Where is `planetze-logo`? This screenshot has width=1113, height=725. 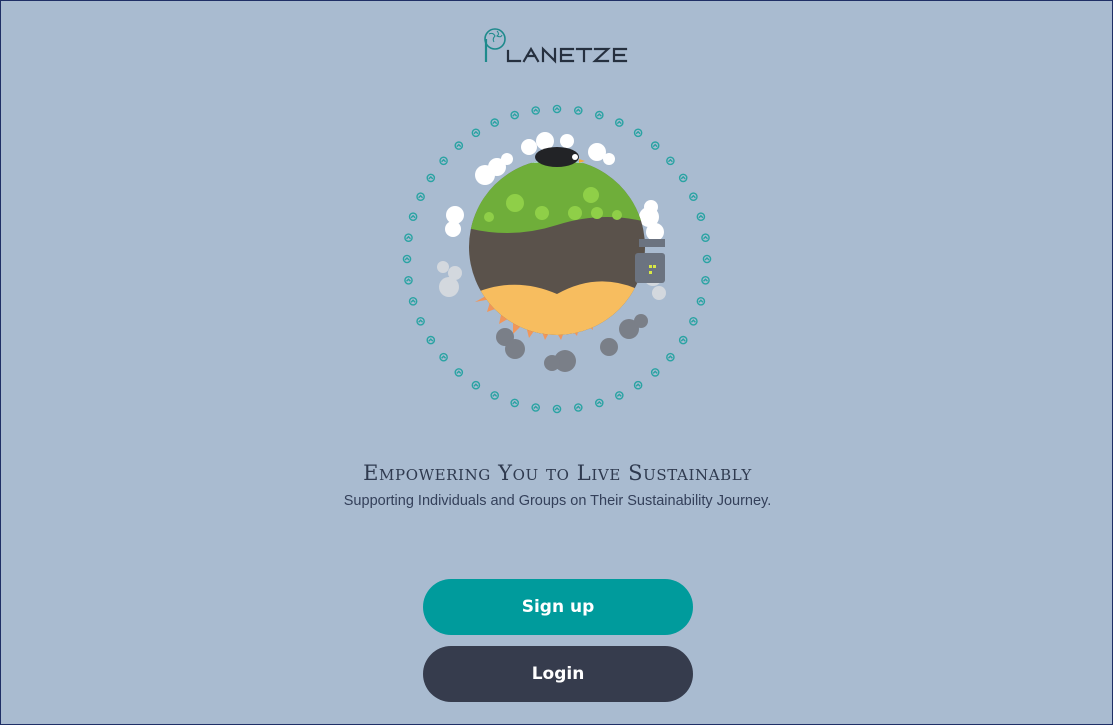
planetze-logo is located at coordinates (556, 46).